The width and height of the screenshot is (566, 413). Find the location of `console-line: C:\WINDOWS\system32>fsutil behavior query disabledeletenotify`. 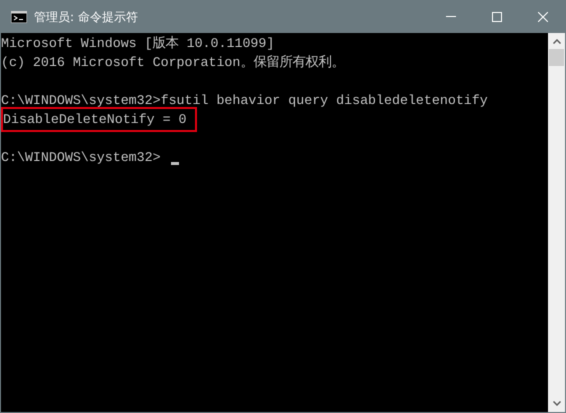

console-line: C:\WINDOWS\system32>fsutil behavior query disabledeletenotify is located at coordinates (244, 101).